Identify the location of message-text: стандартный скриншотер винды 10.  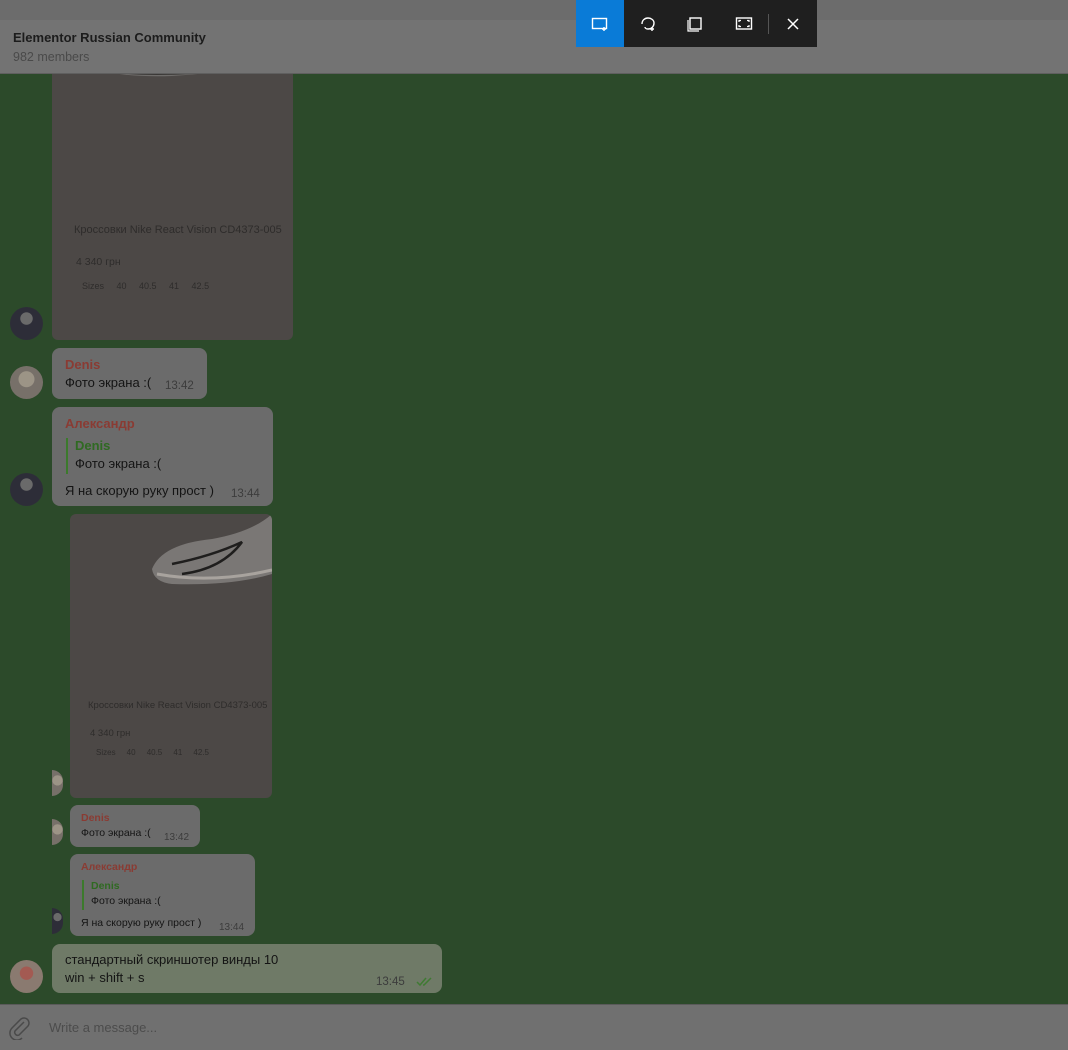
(172, 959).